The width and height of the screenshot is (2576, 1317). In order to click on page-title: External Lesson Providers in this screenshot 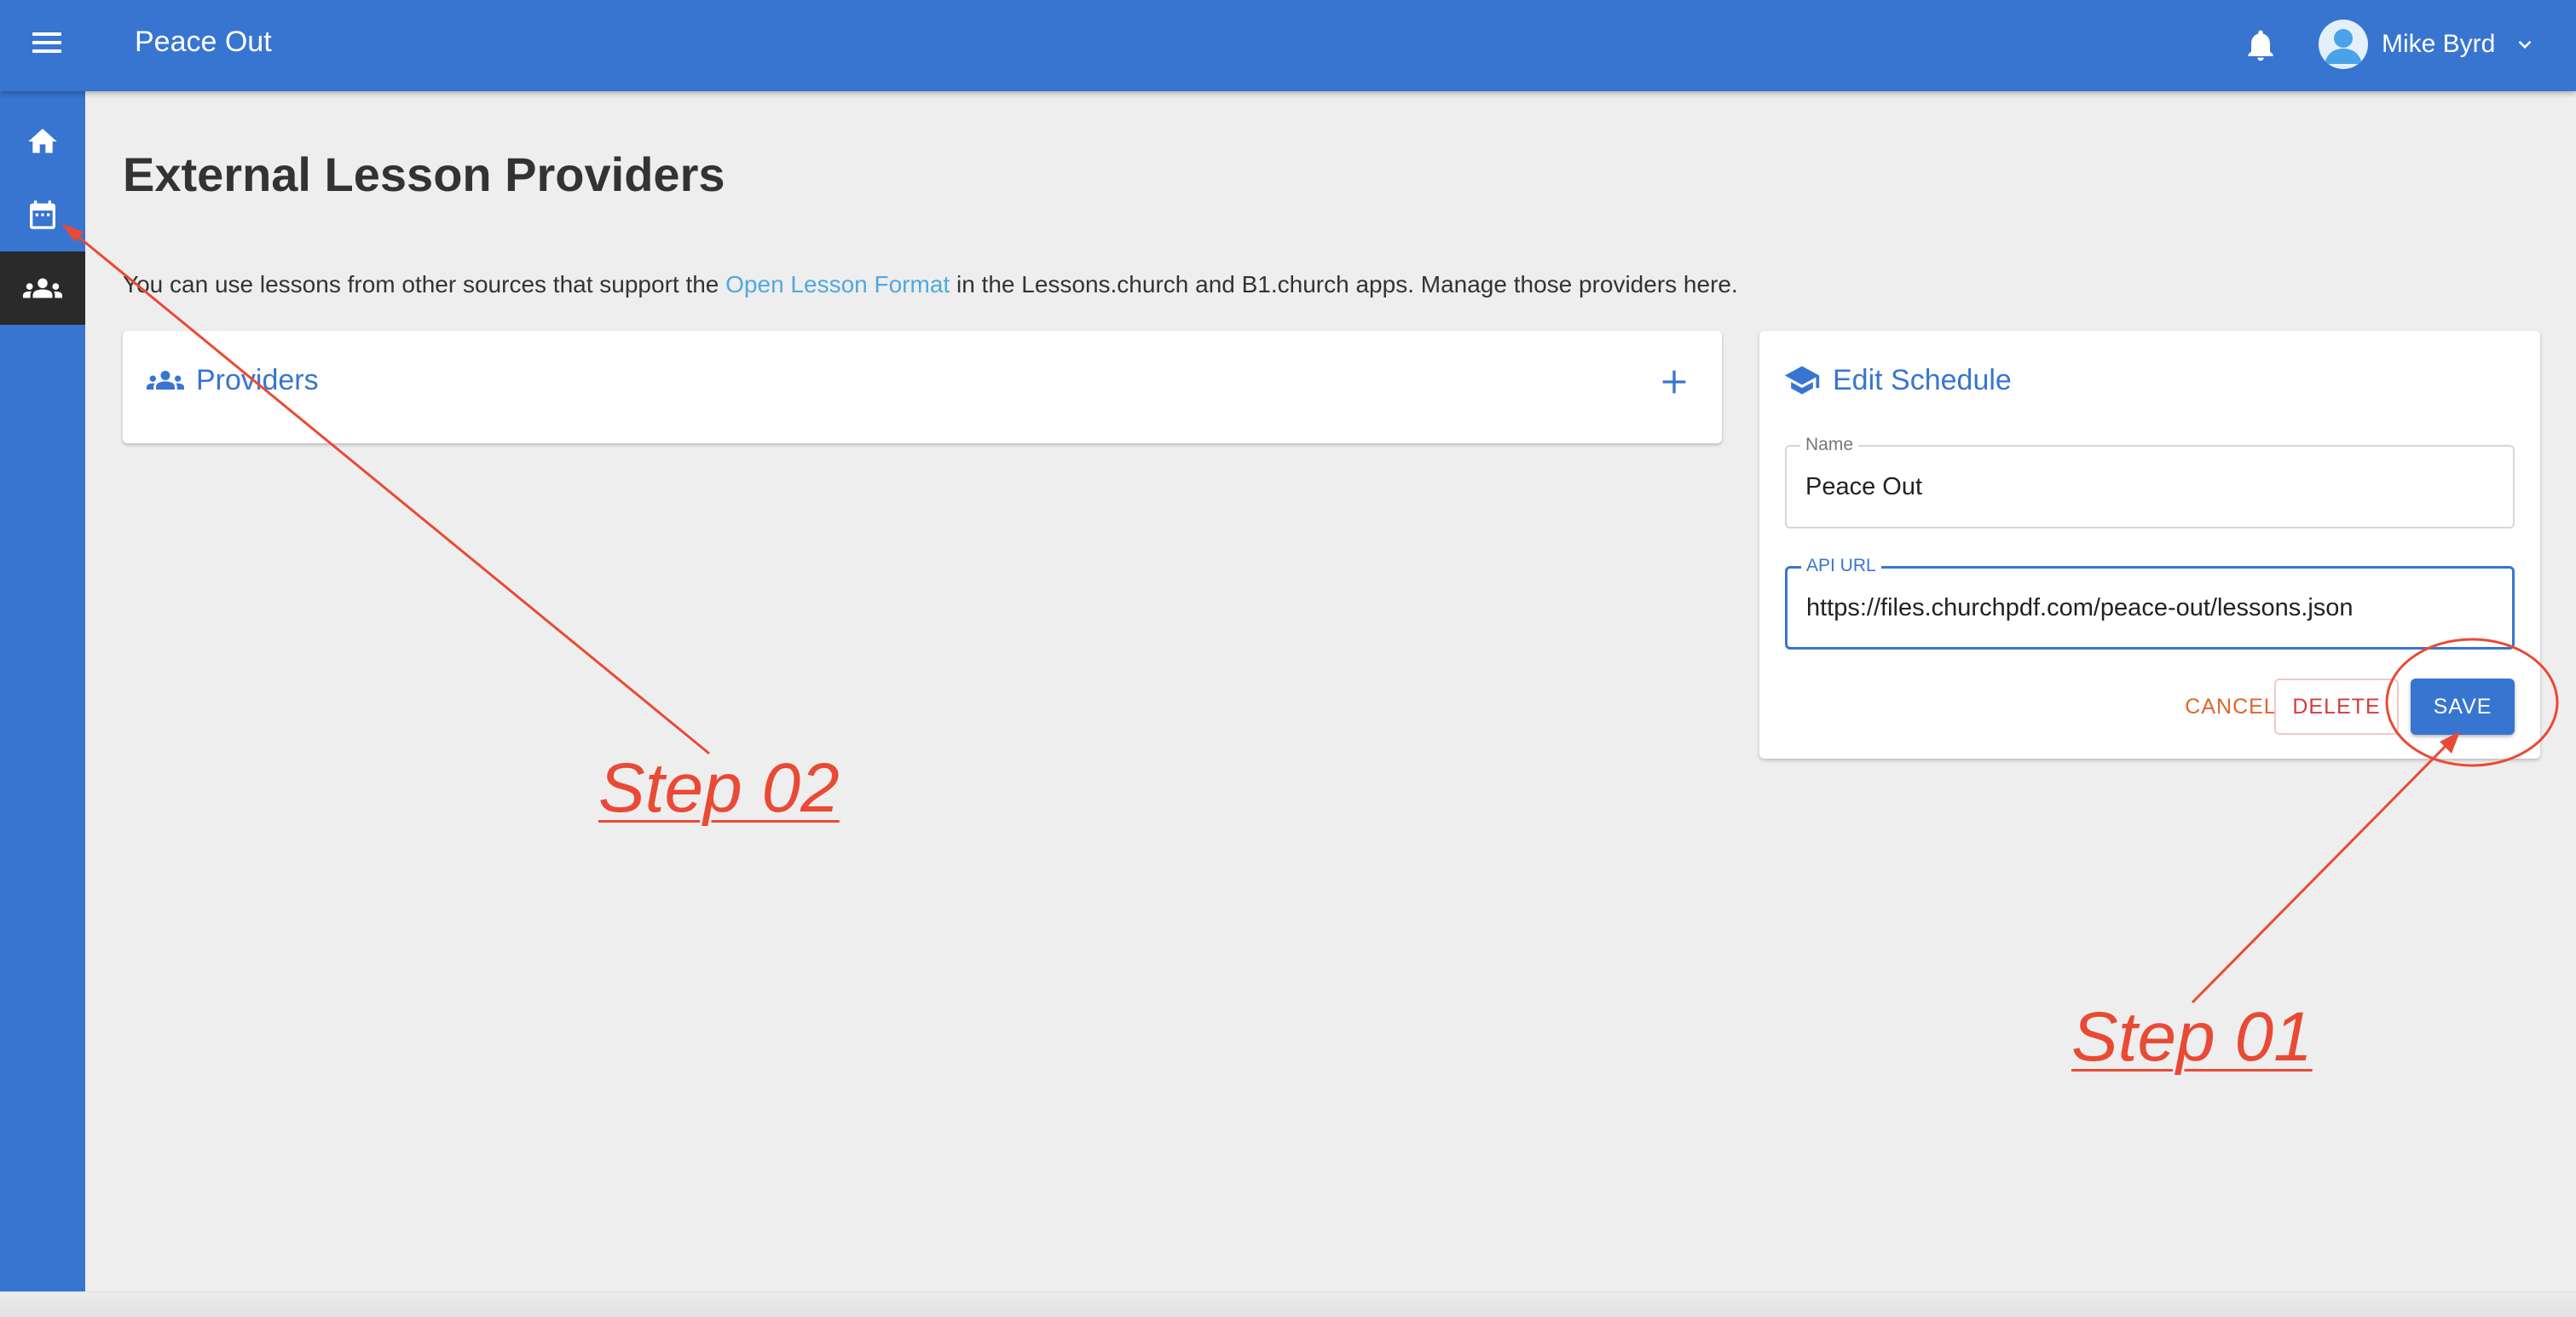, I will do `click(424, 174)`.